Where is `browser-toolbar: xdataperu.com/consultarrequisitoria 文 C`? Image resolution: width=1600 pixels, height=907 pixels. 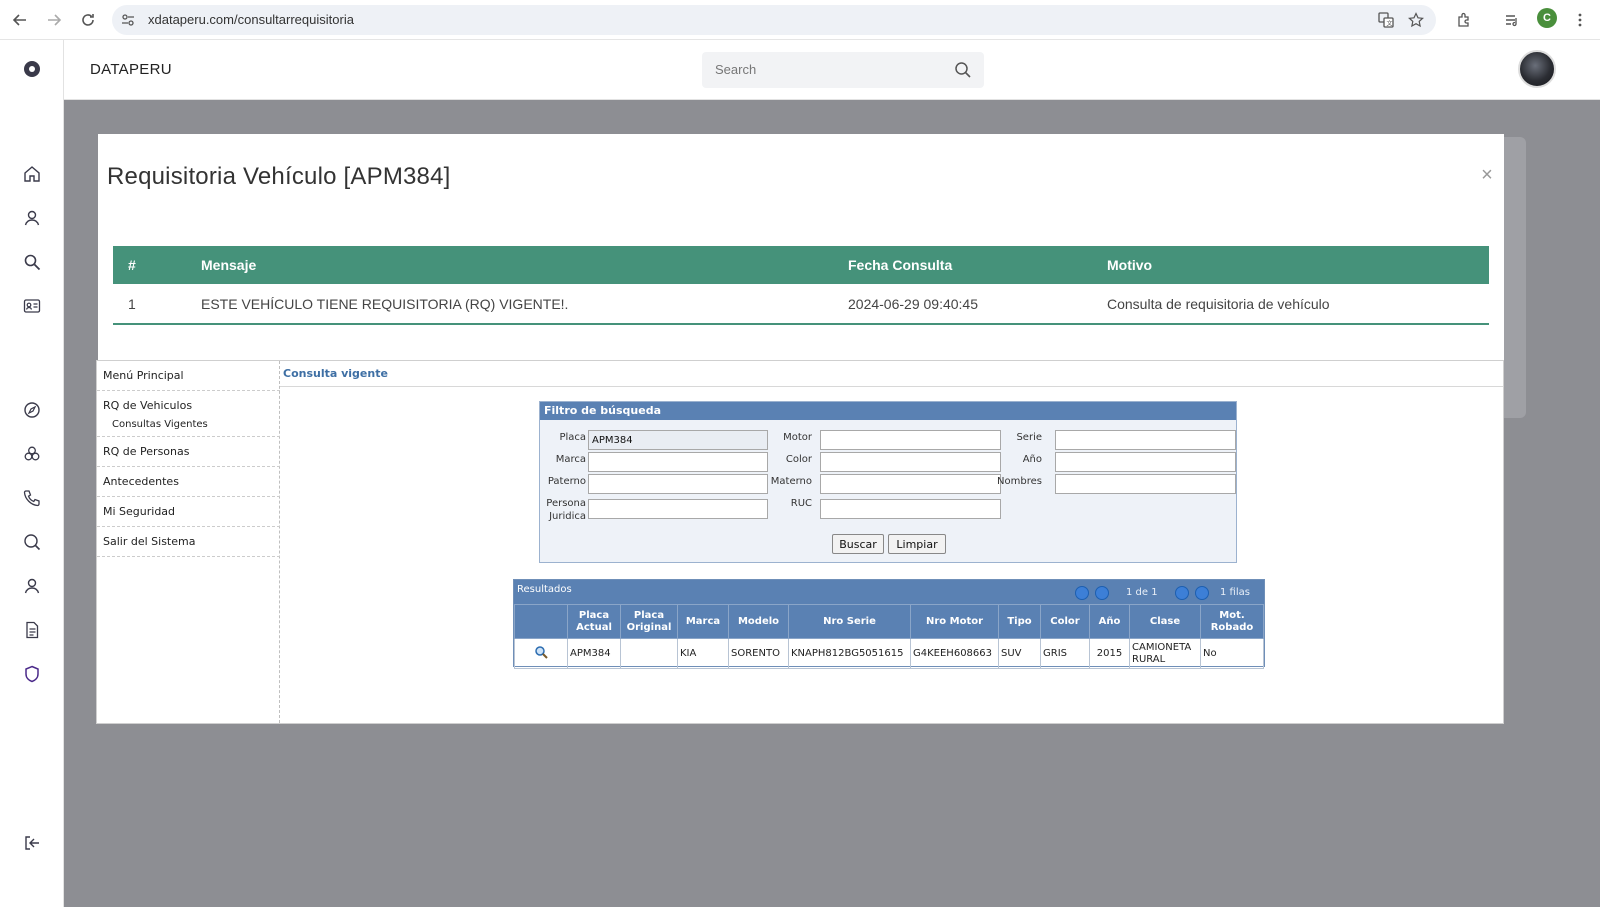
browser-toolbar: xdataperu.com/consultarrequisitoria 文 C is located at coordinates (800, 20).